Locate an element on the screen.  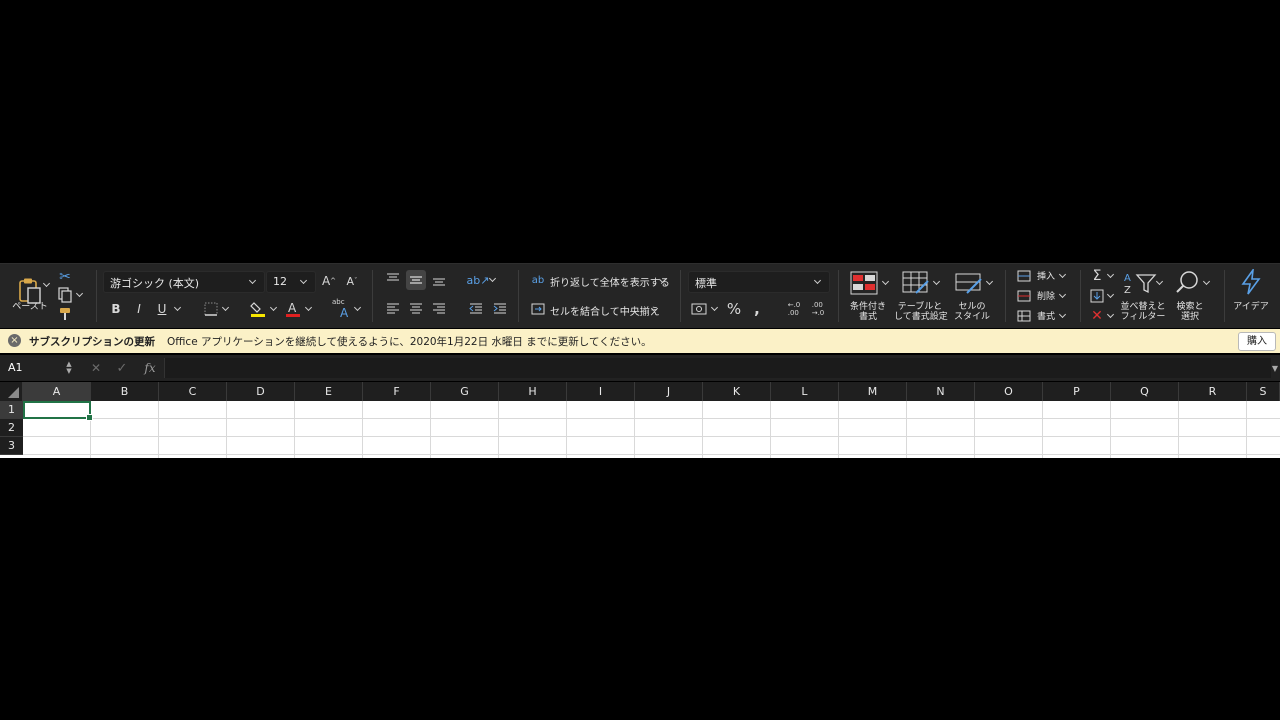
column-header-m: M is located at coordinates (873, 391).